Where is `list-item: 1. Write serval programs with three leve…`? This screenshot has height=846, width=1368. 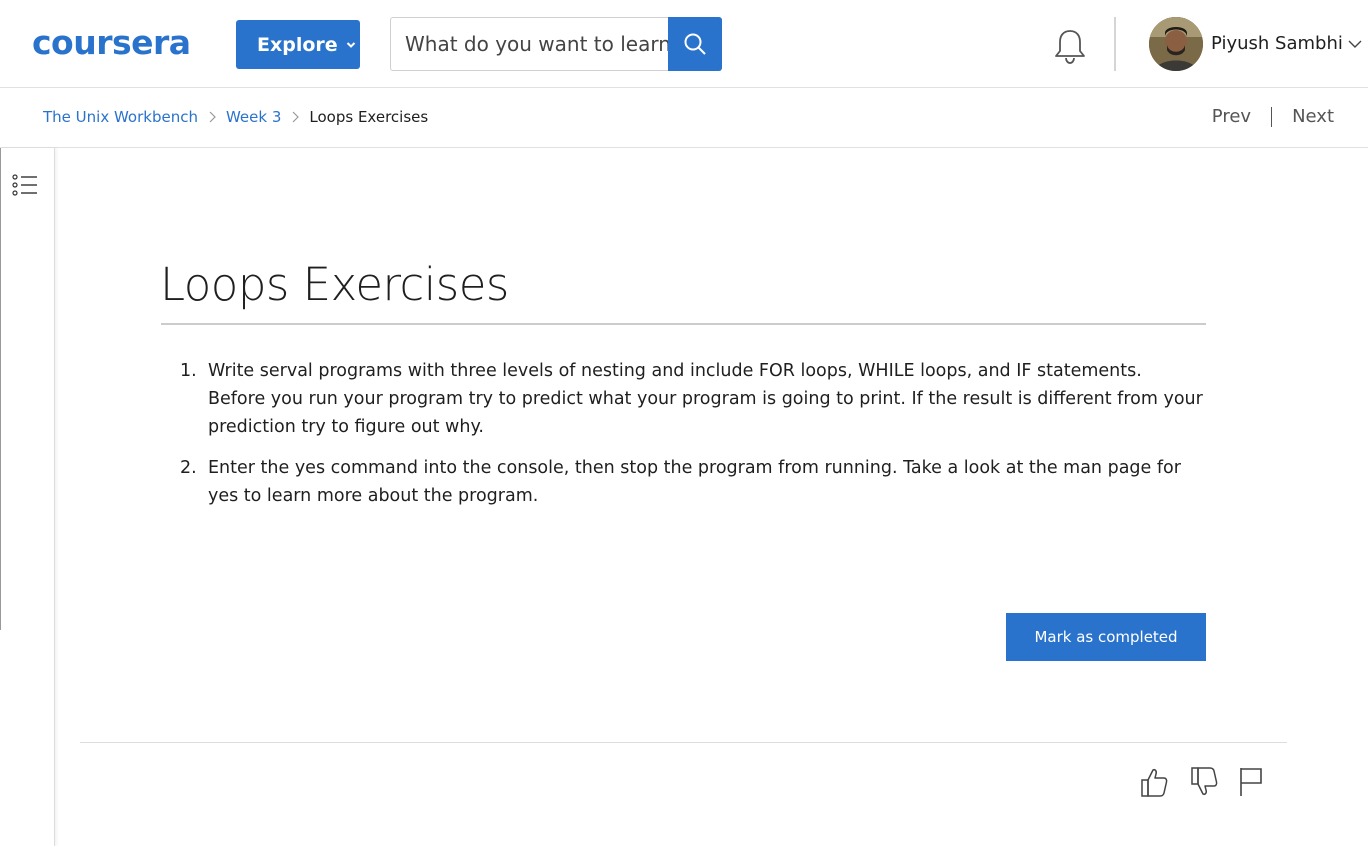 list-item: 1. Write serval programs with three leve… is located at coordinates (692, 399).